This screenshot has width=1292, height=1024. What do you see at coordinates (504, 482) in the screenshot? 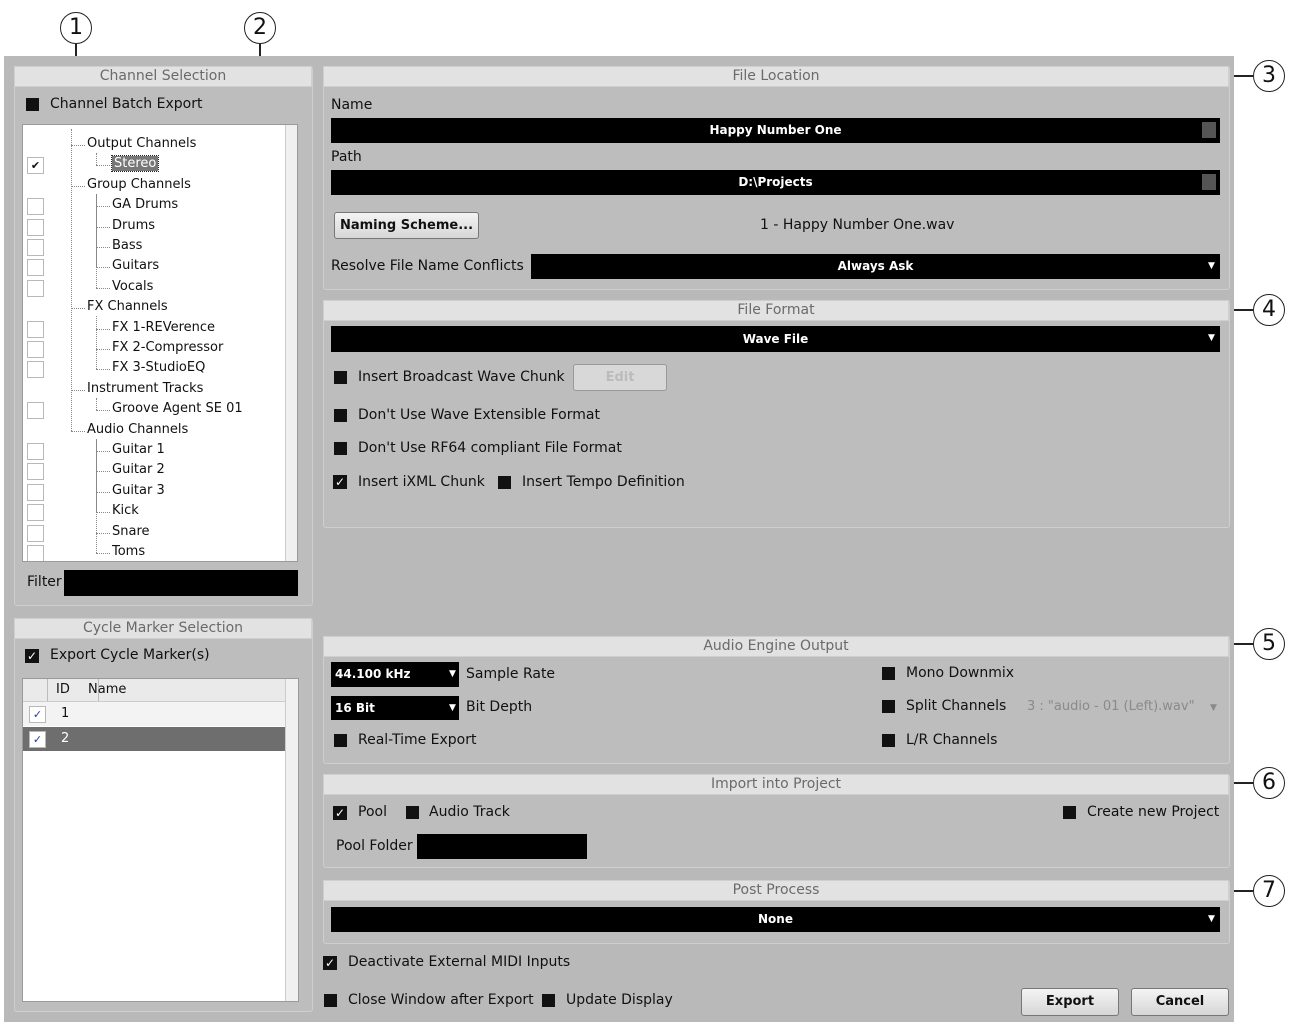
I see `tempo-definition-checkbox` at bounding box center [504, 482].